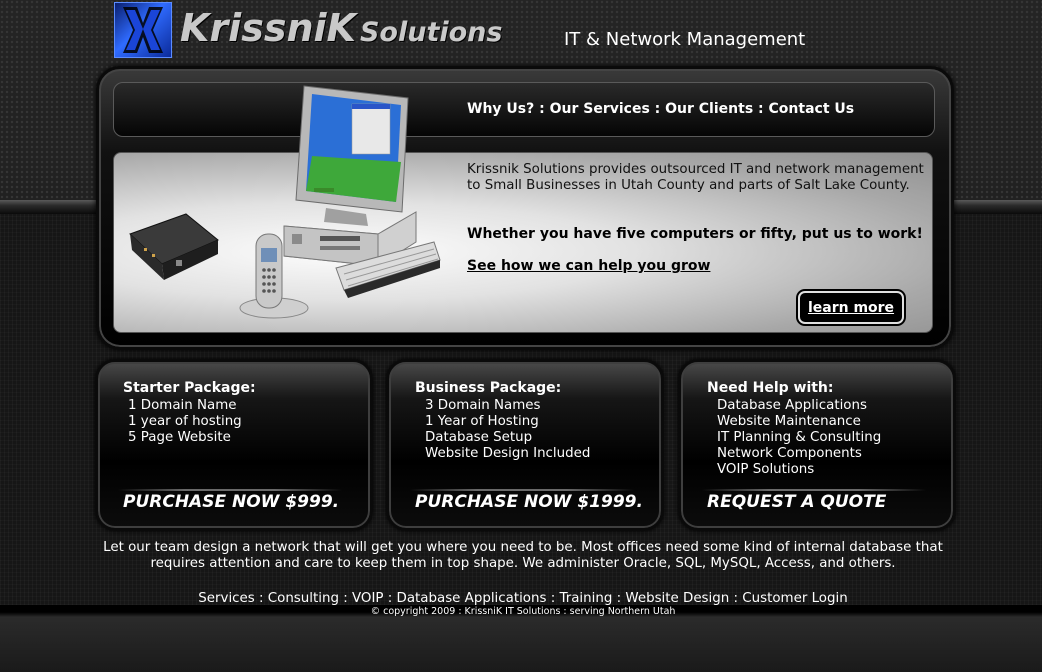 Image resolution: width=1042 pixels, height=672 pixels. Describe the element at coordinates (488, 388) in the screenshot. I see `business-package-title: Business Package:` at that location.